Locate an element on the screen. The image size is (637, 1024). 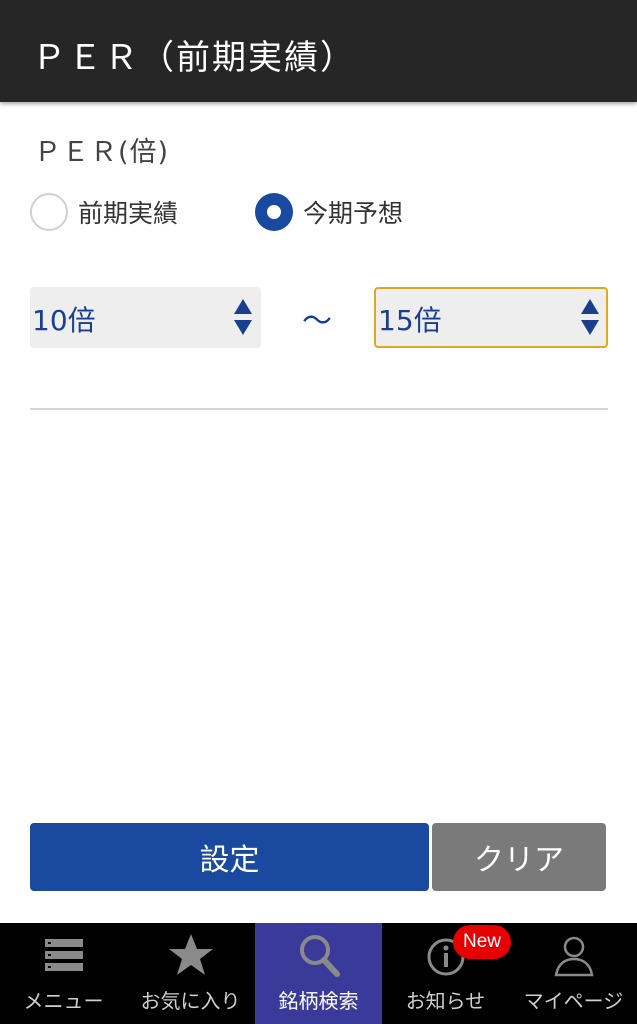
radio-previous-results: 前期実績 is located at coordinates (104, 212).